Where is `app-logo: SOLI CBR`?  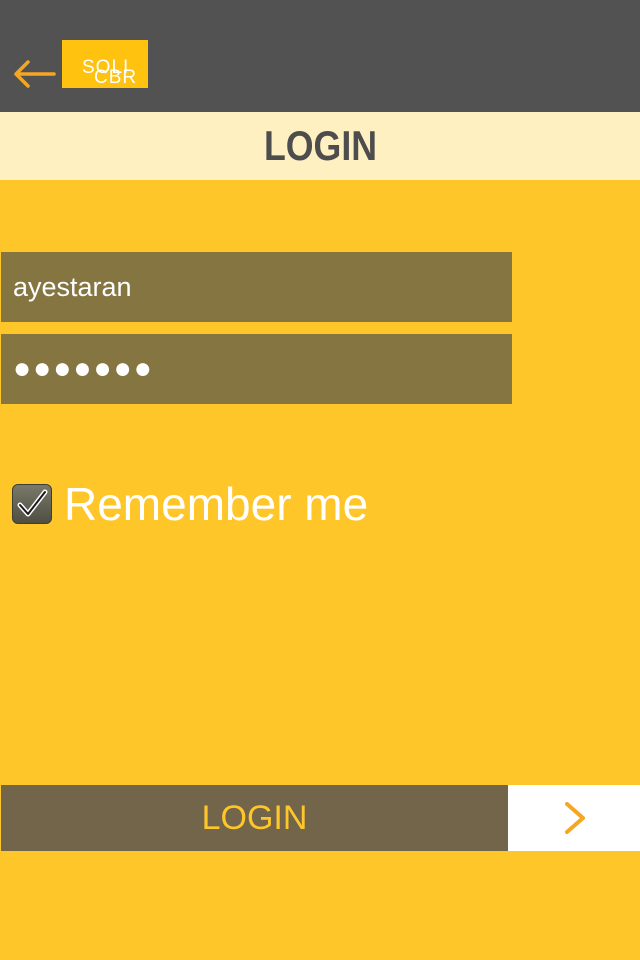
app-logo: SOLI CBR is located at coordinates (105, 64).